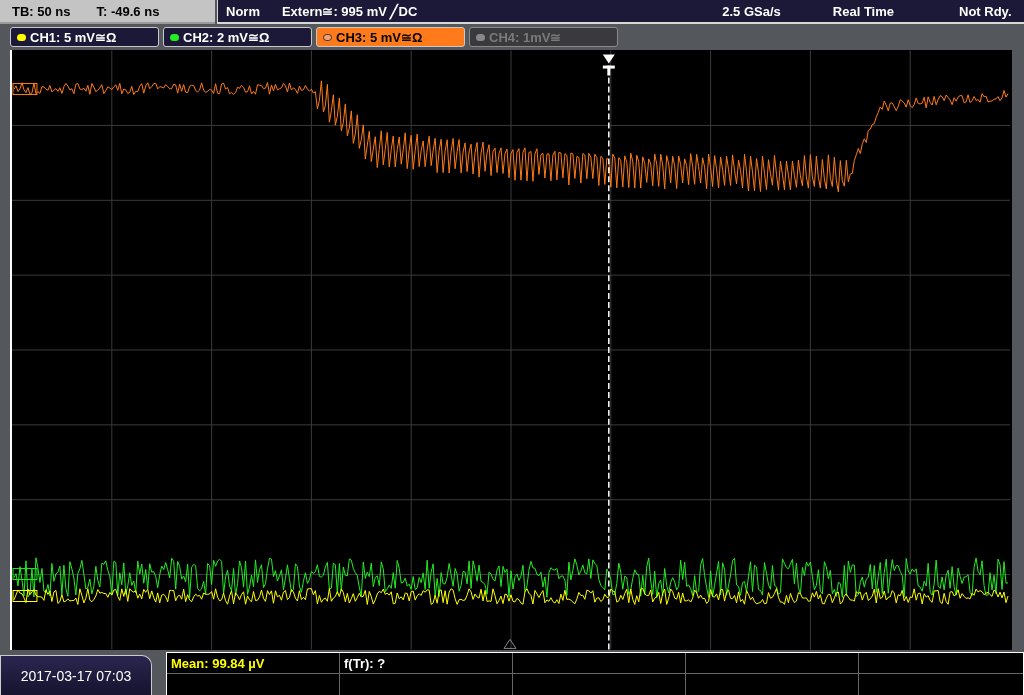  Describe the element at coordinates (863, 11) in the screenshot. I see `acquisition-mode-label: Real Time` at that location.